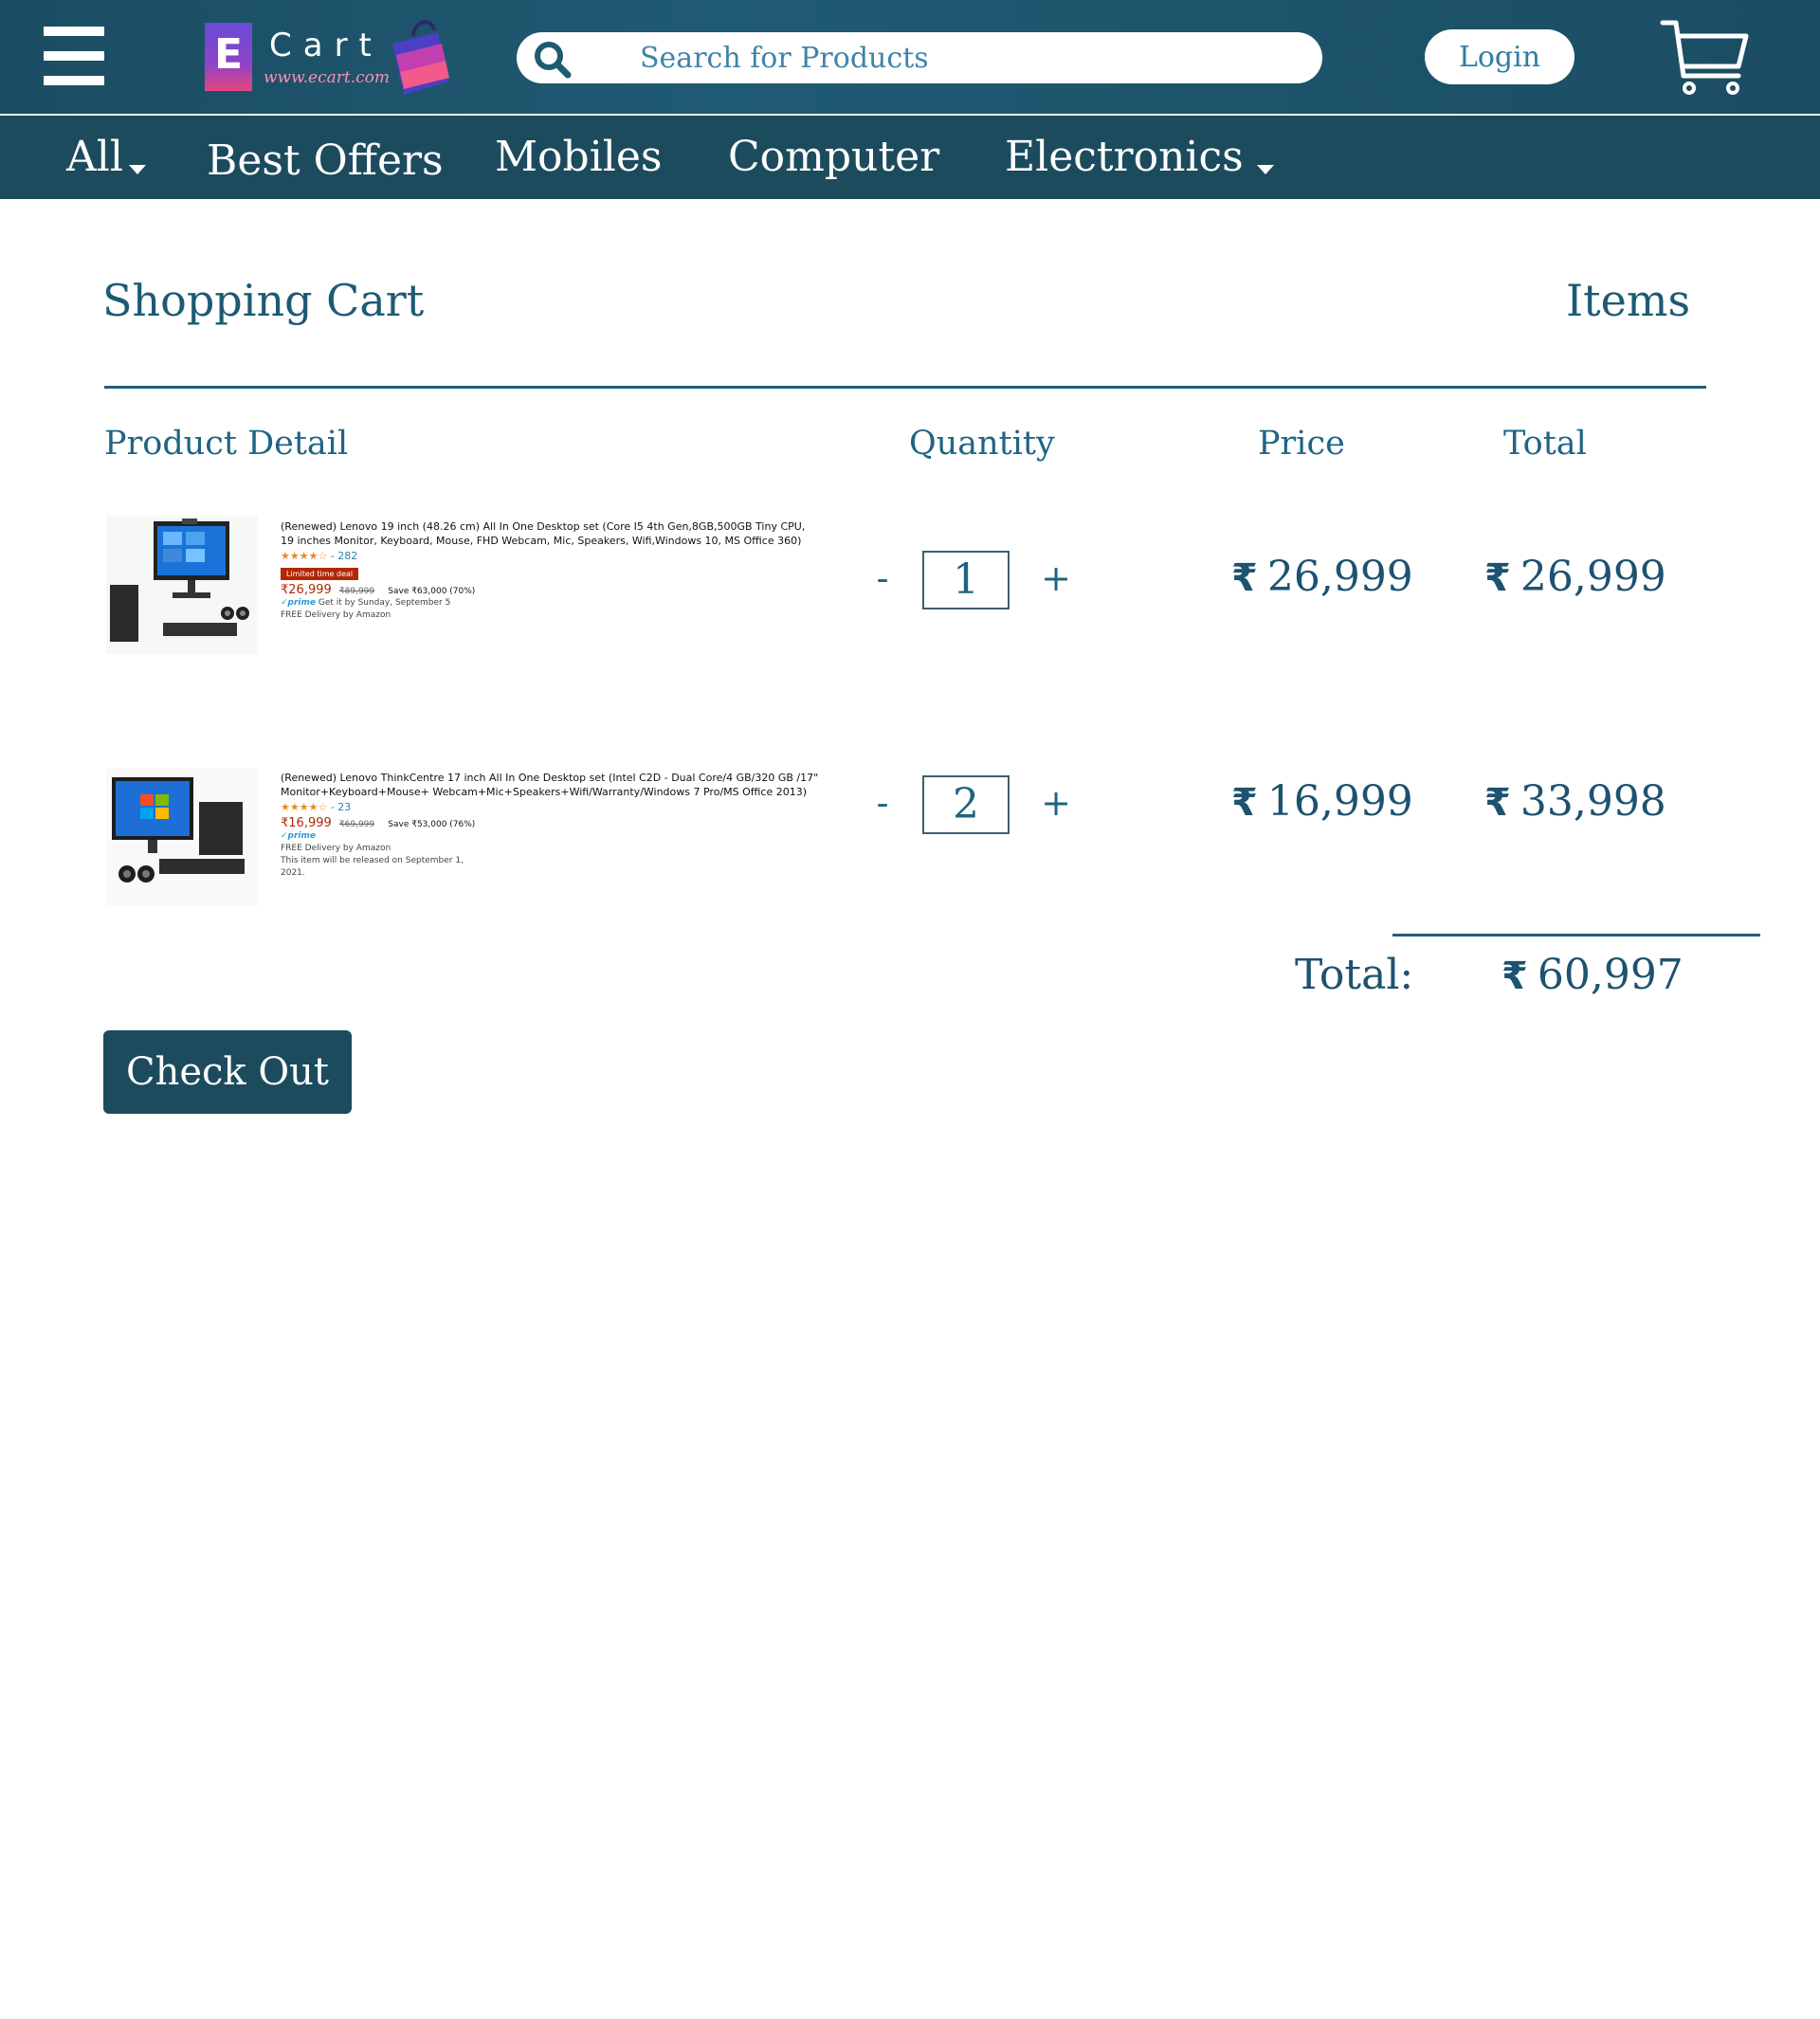  I want to click on deal-badge: Limited time deal, so click(320, 574).